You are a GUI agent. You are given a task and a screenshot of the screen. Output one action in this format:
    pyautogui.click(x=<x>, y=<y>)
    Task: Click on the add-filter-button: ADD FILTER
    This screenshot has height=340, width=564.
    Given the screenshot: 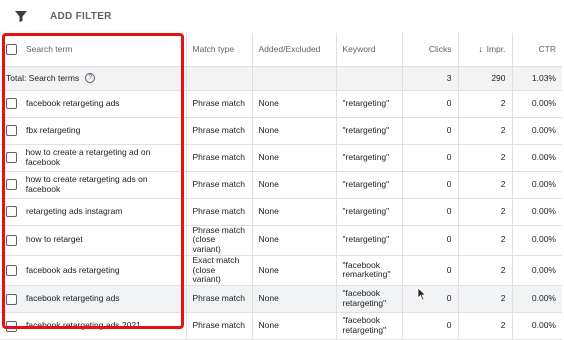 What is the action you would take?
    pyautogui.click(x=81, y=16)
    